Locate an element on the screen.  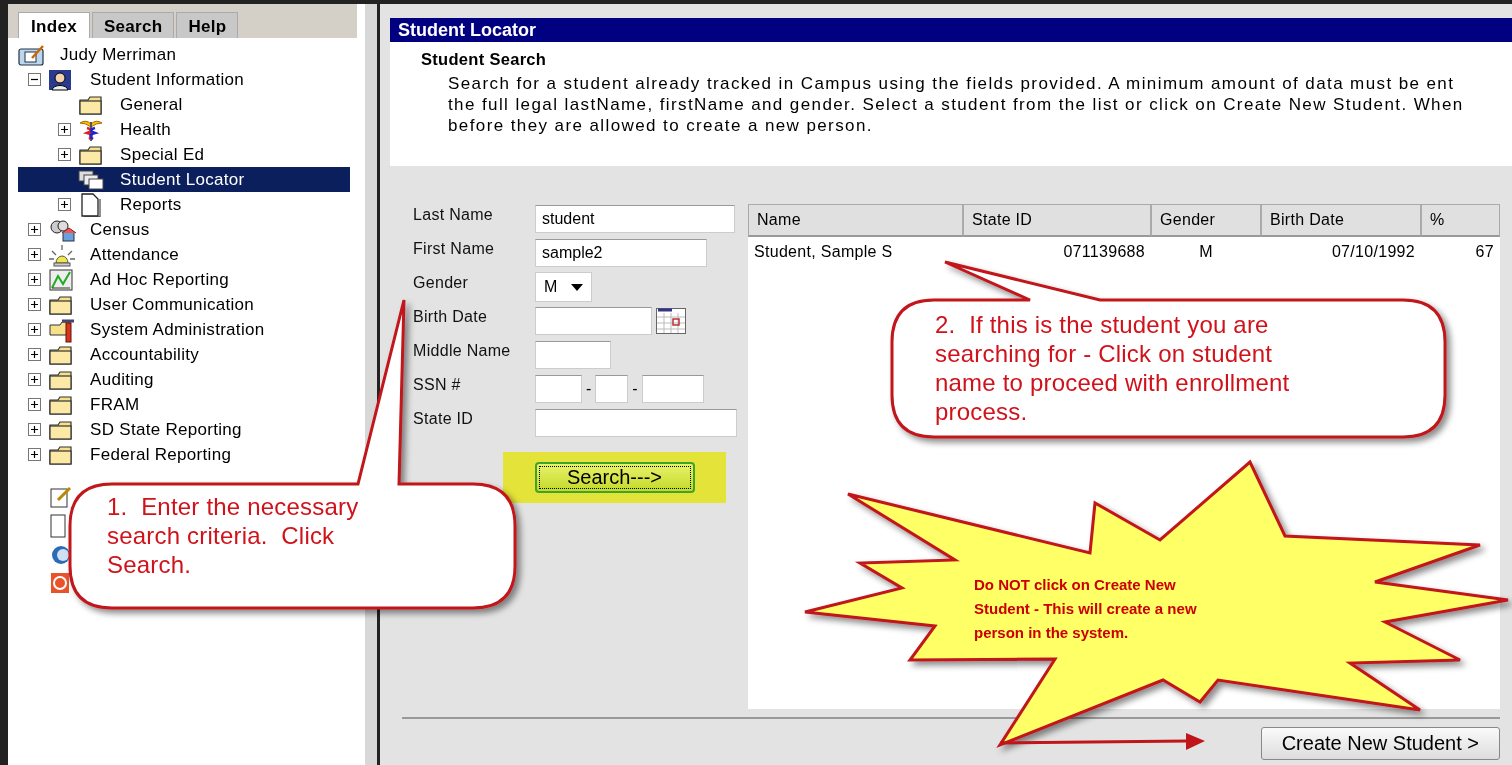
table-cell-text: 67 is located at coordinates (1484, 252).